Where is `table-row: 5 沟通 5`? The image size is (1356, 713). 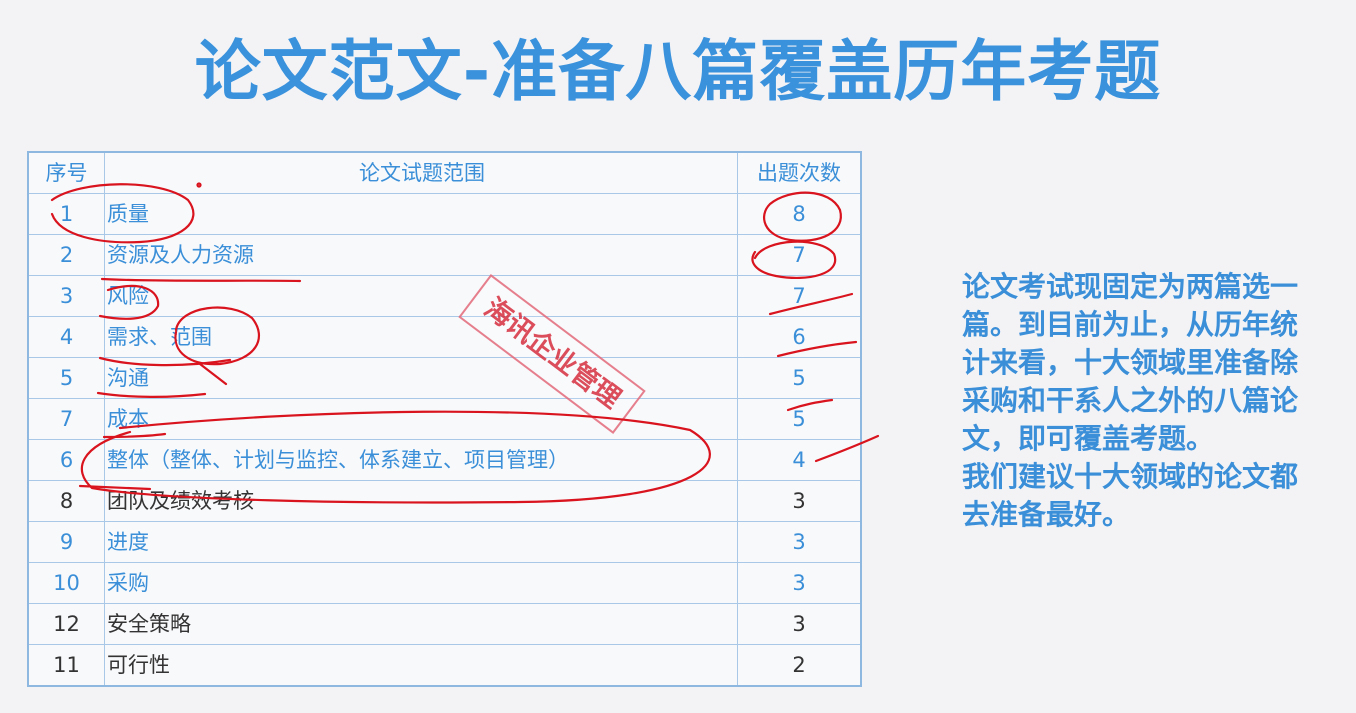
table-row: 5 沟通 5 is located at coordinates (444, 378).